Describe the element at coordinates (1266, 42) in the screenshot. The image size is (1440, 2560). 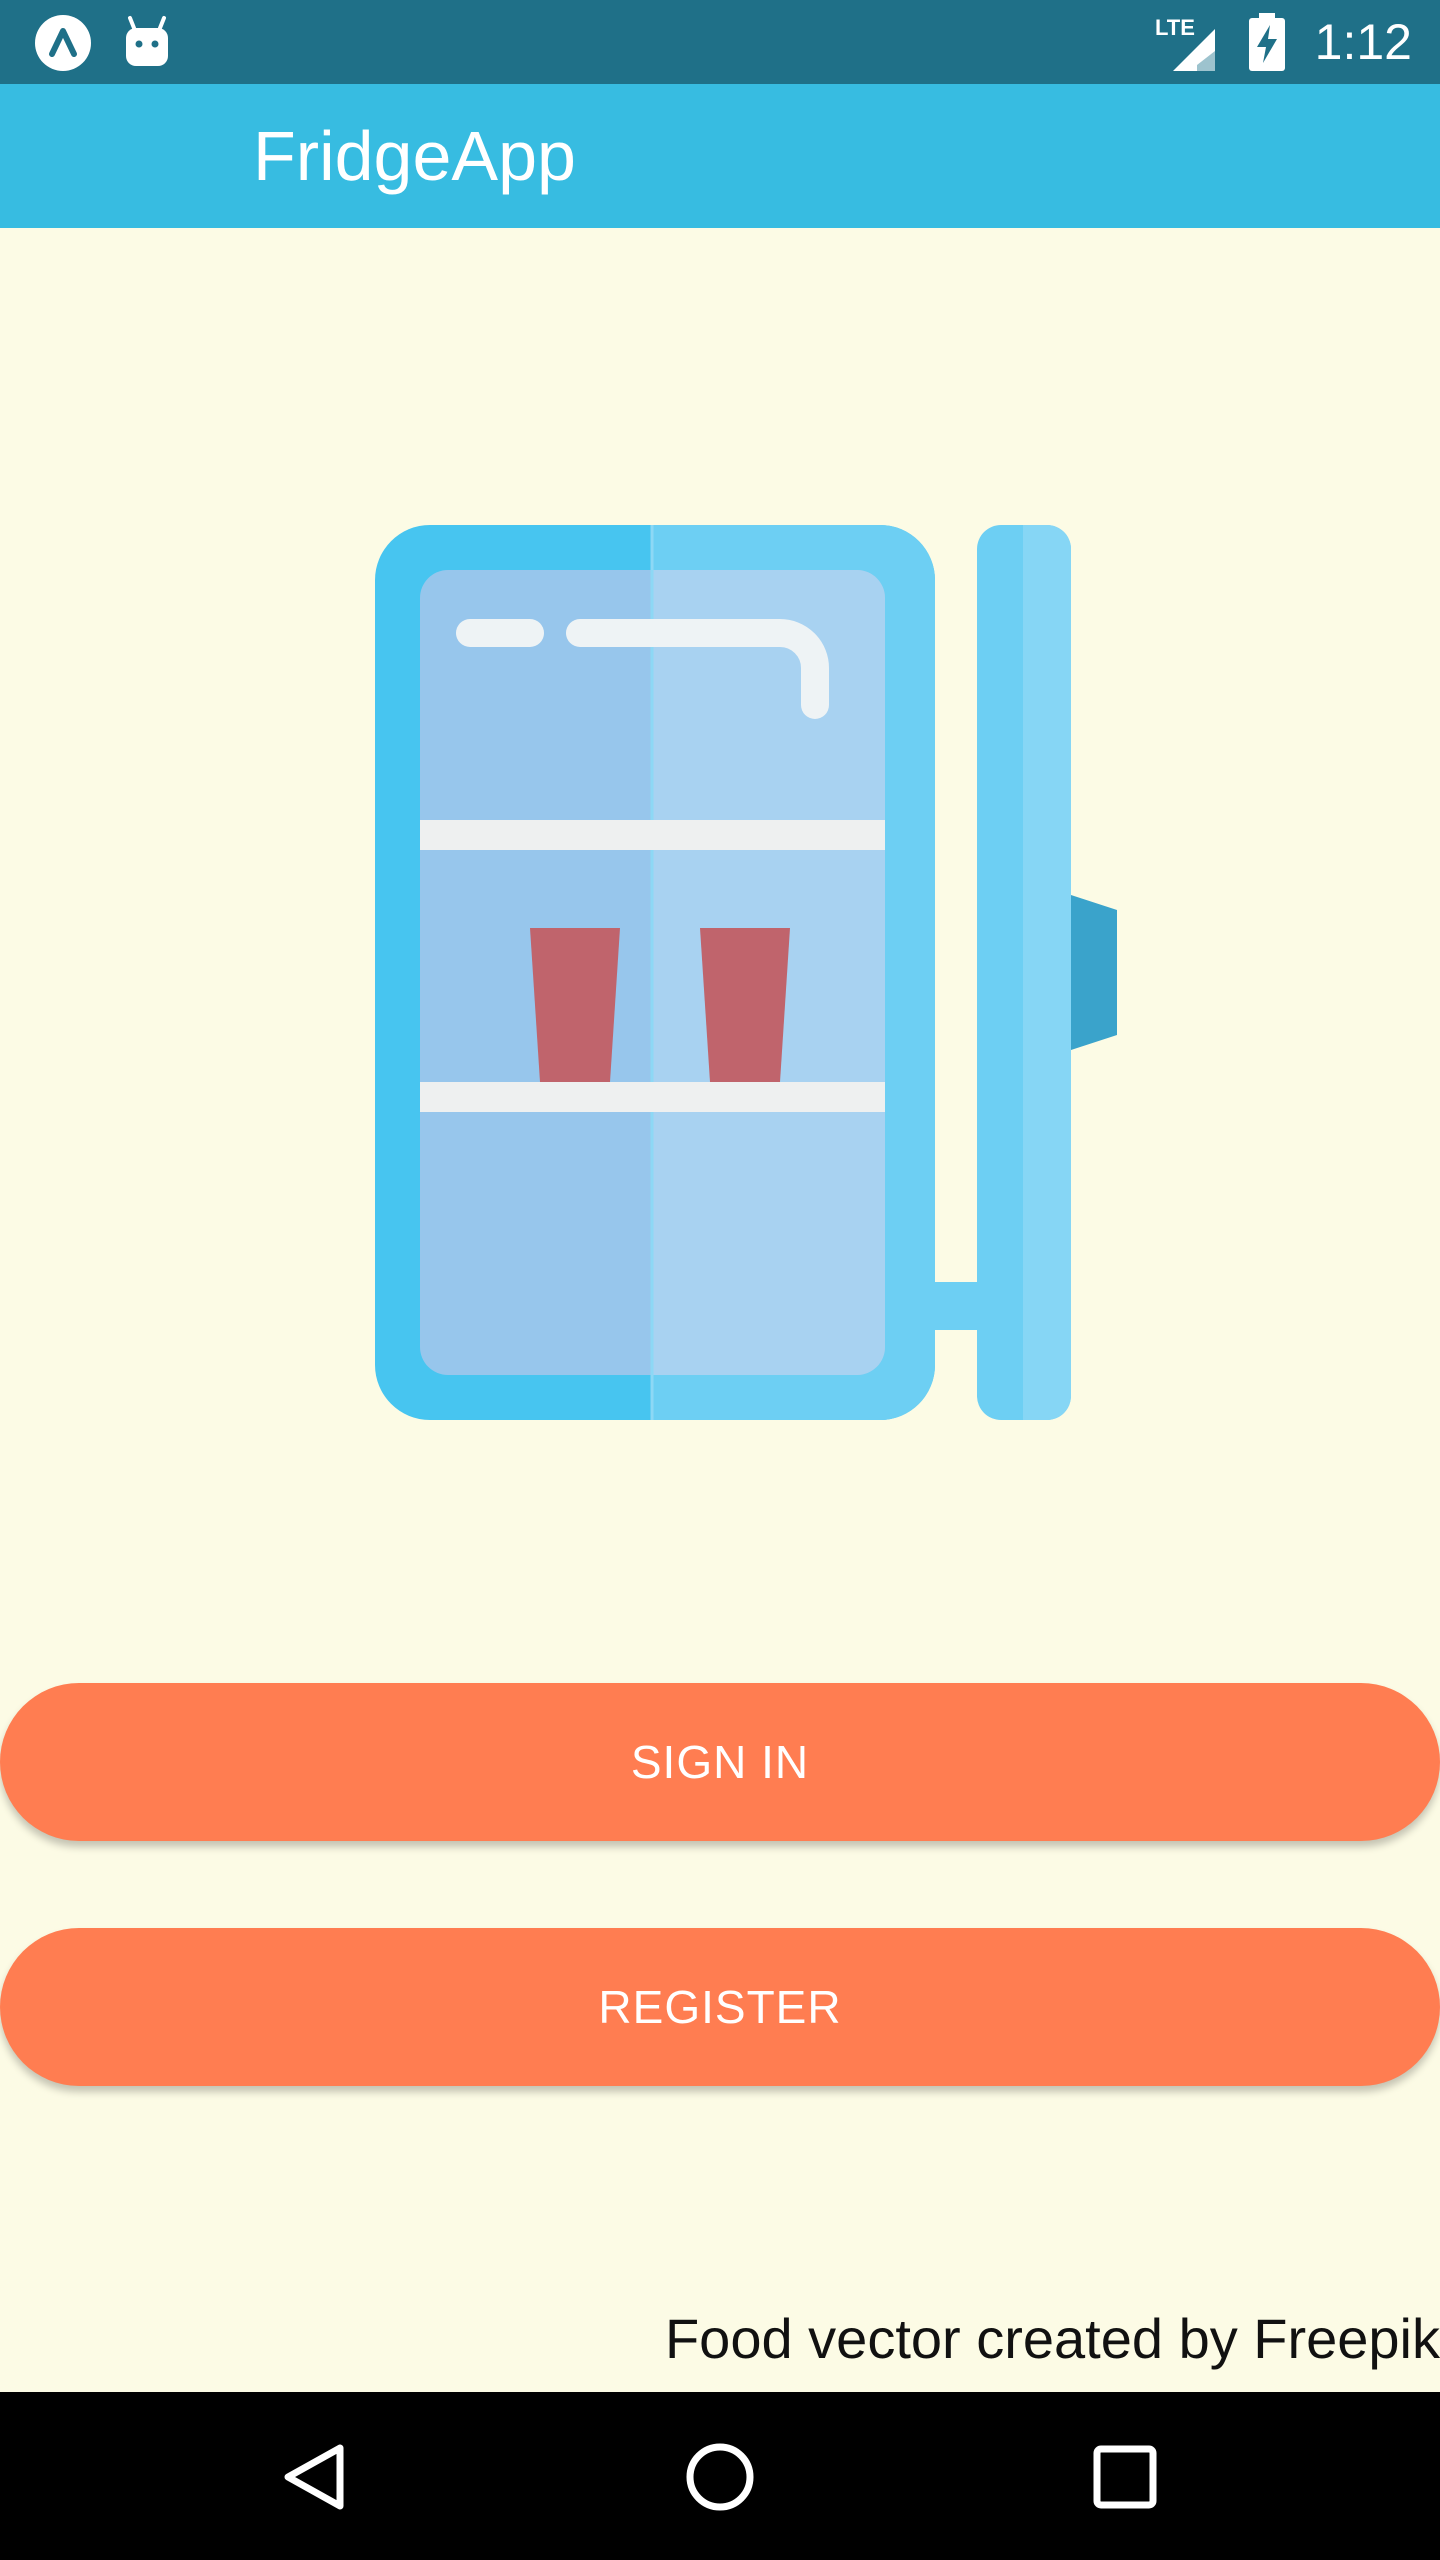
I see `battery-charging-icon` at that location.